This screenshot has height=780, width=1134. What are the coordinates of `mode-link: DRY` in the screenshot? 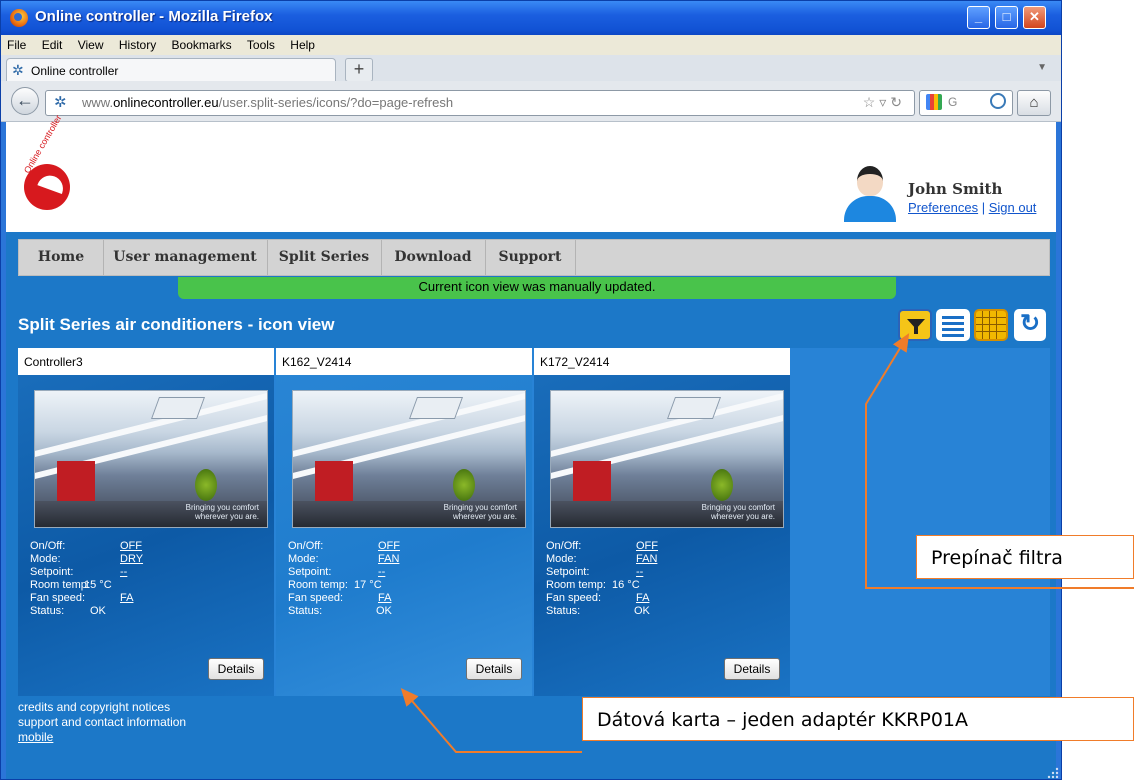 It's located at (131, 559).